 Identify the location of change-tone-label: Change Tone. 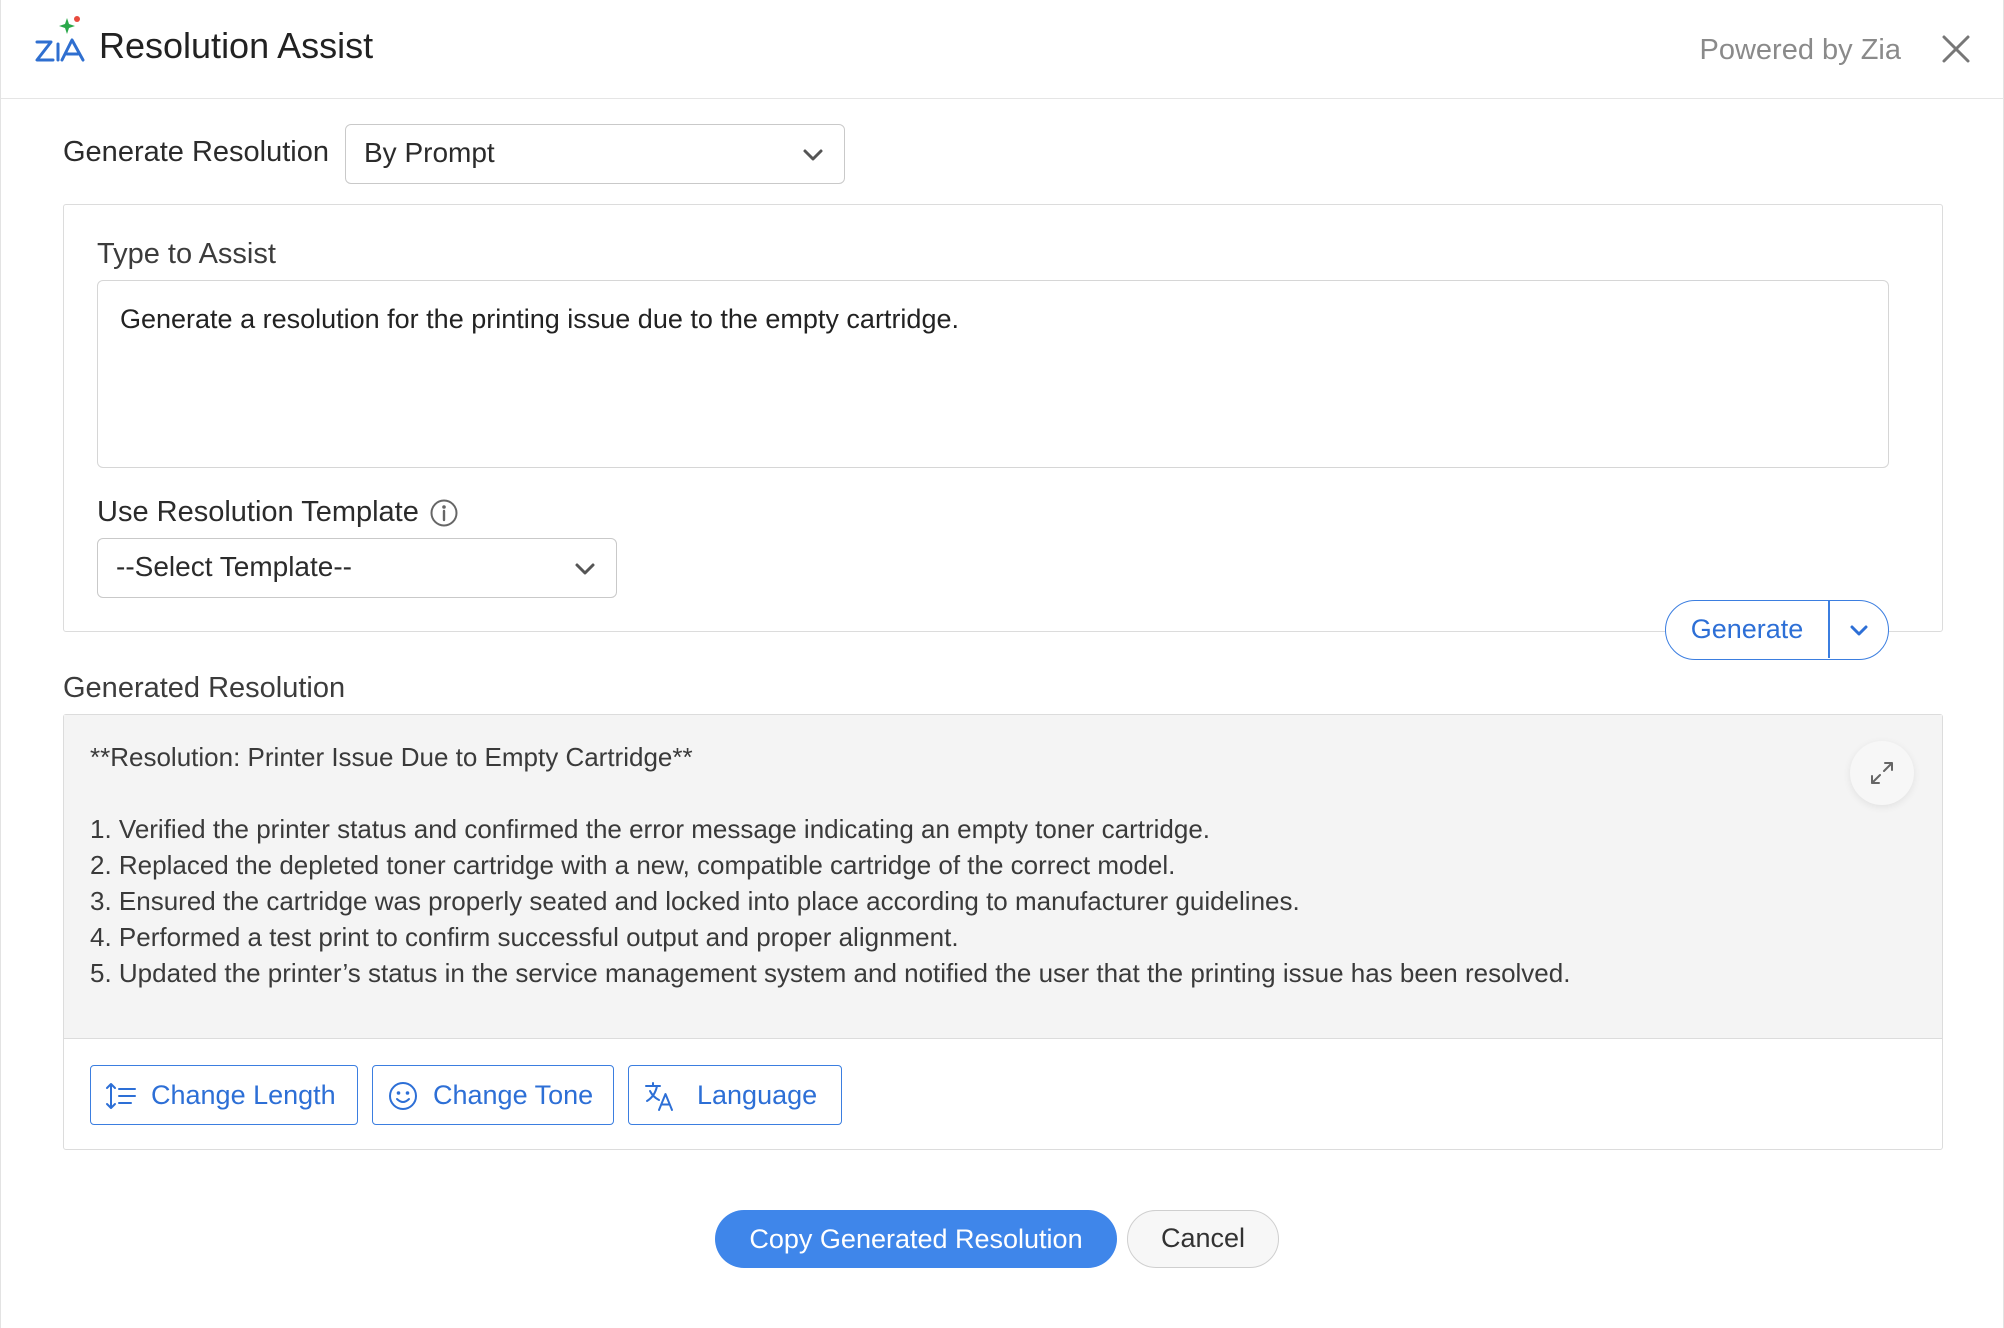
(513, 1095).